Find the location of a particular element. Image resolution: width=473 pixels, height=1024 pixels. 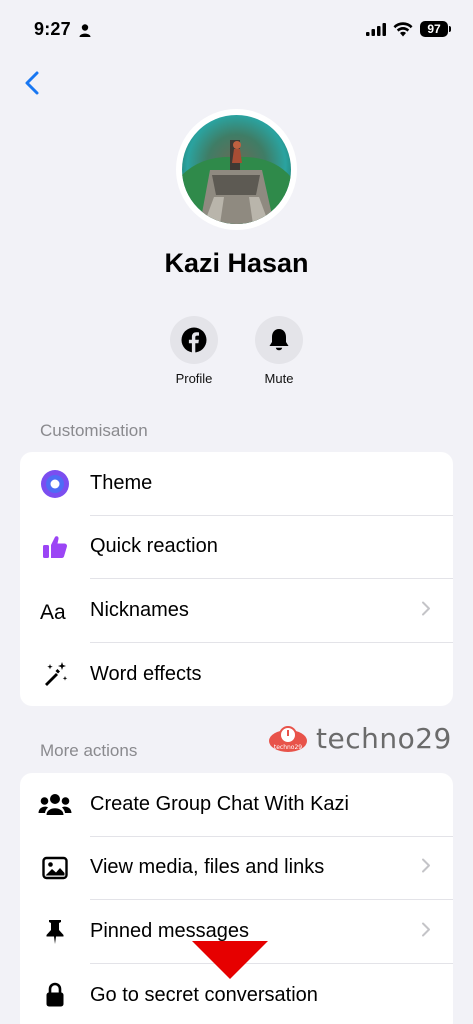

back-button is located at coordinates (33, 83).